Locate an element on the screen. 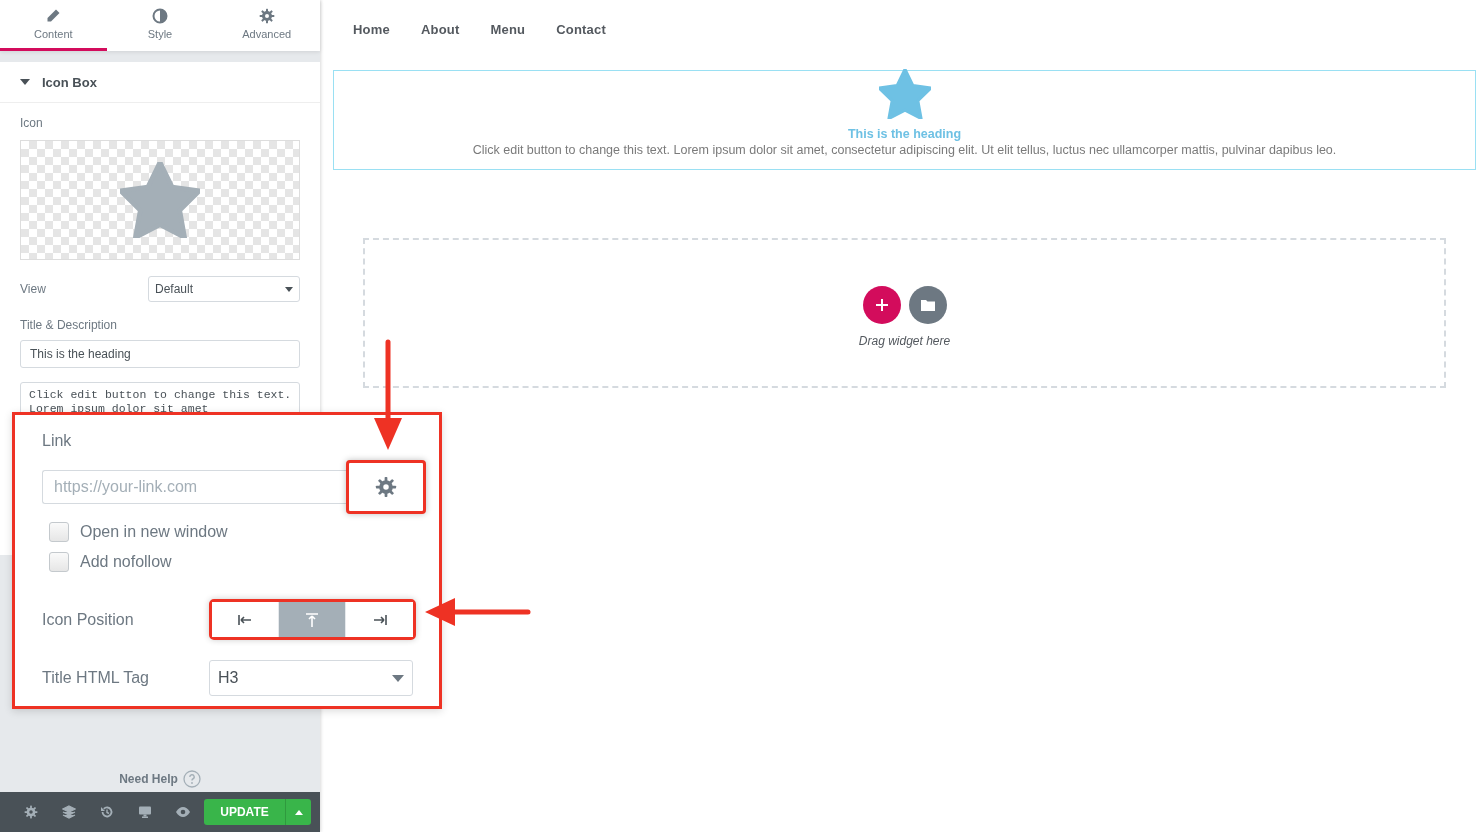  drop-zone: Drag widget here is located at coordinates (904, 313).